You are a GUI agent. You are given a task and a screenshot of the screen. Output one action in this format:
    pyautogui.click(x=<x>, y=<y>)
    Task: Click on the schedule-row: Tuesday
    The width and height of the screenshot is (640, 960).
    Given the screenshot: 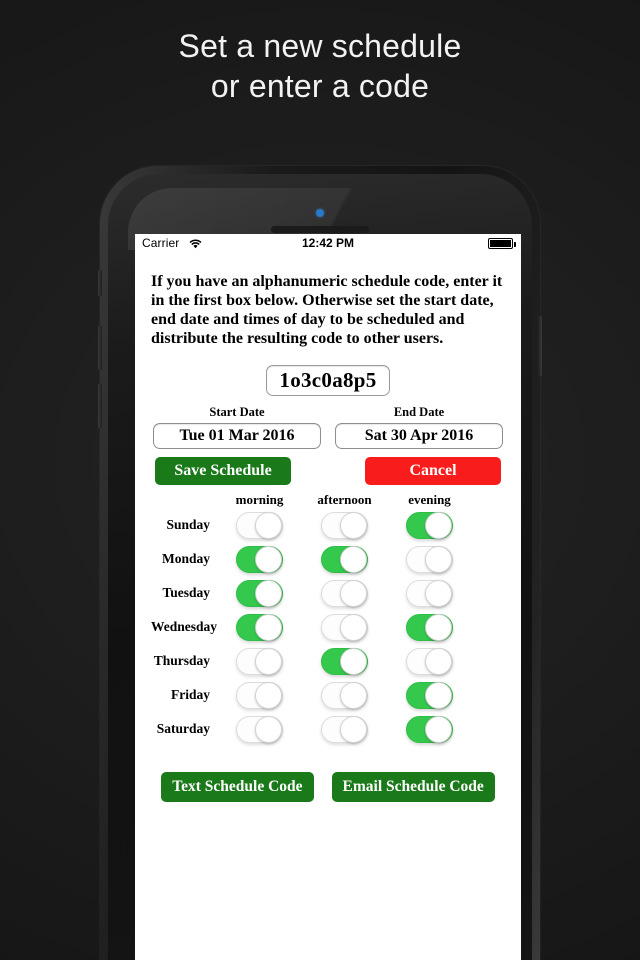 What is the action you would take?
    pyautogui.click(x=328, y=593)
    